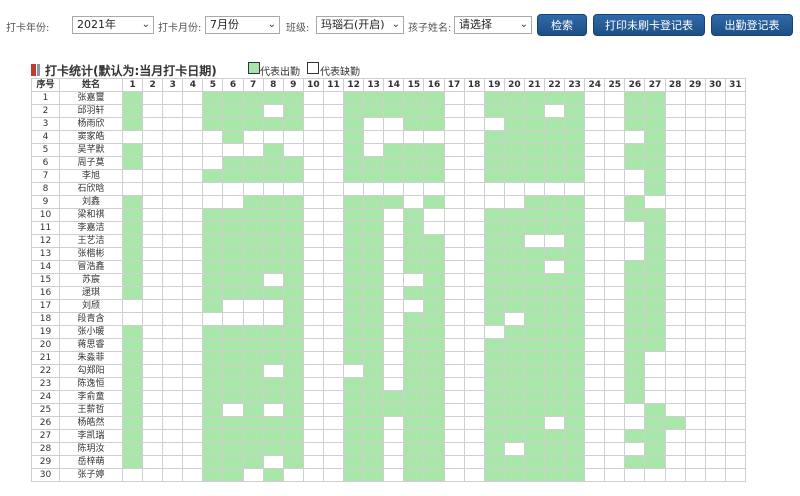 This screenshot has height=496, width=800. Describe the element at coordinates (45, 176) in the screenshot. I see `row-index: 7` at that location.